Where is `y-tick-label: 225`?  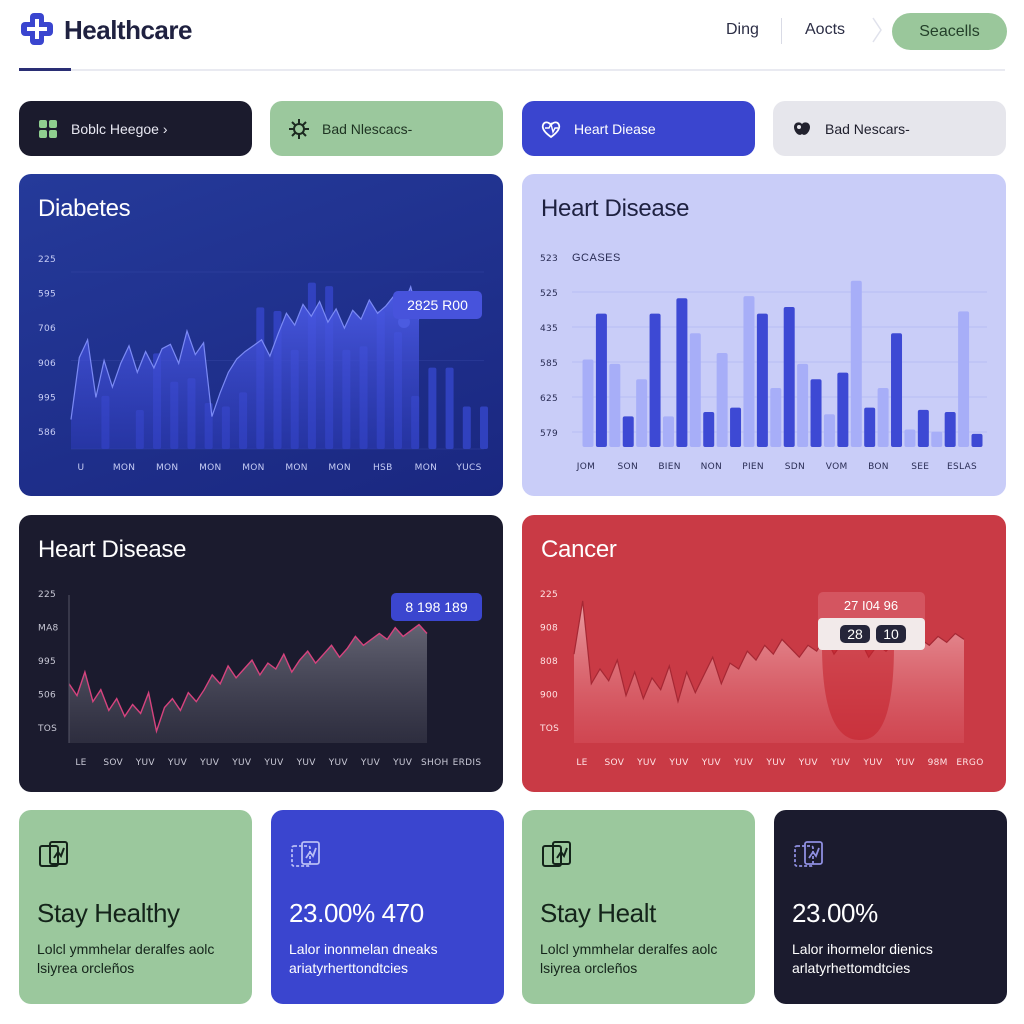 y-tick-label: 225 is located at coordinates (47, 595).